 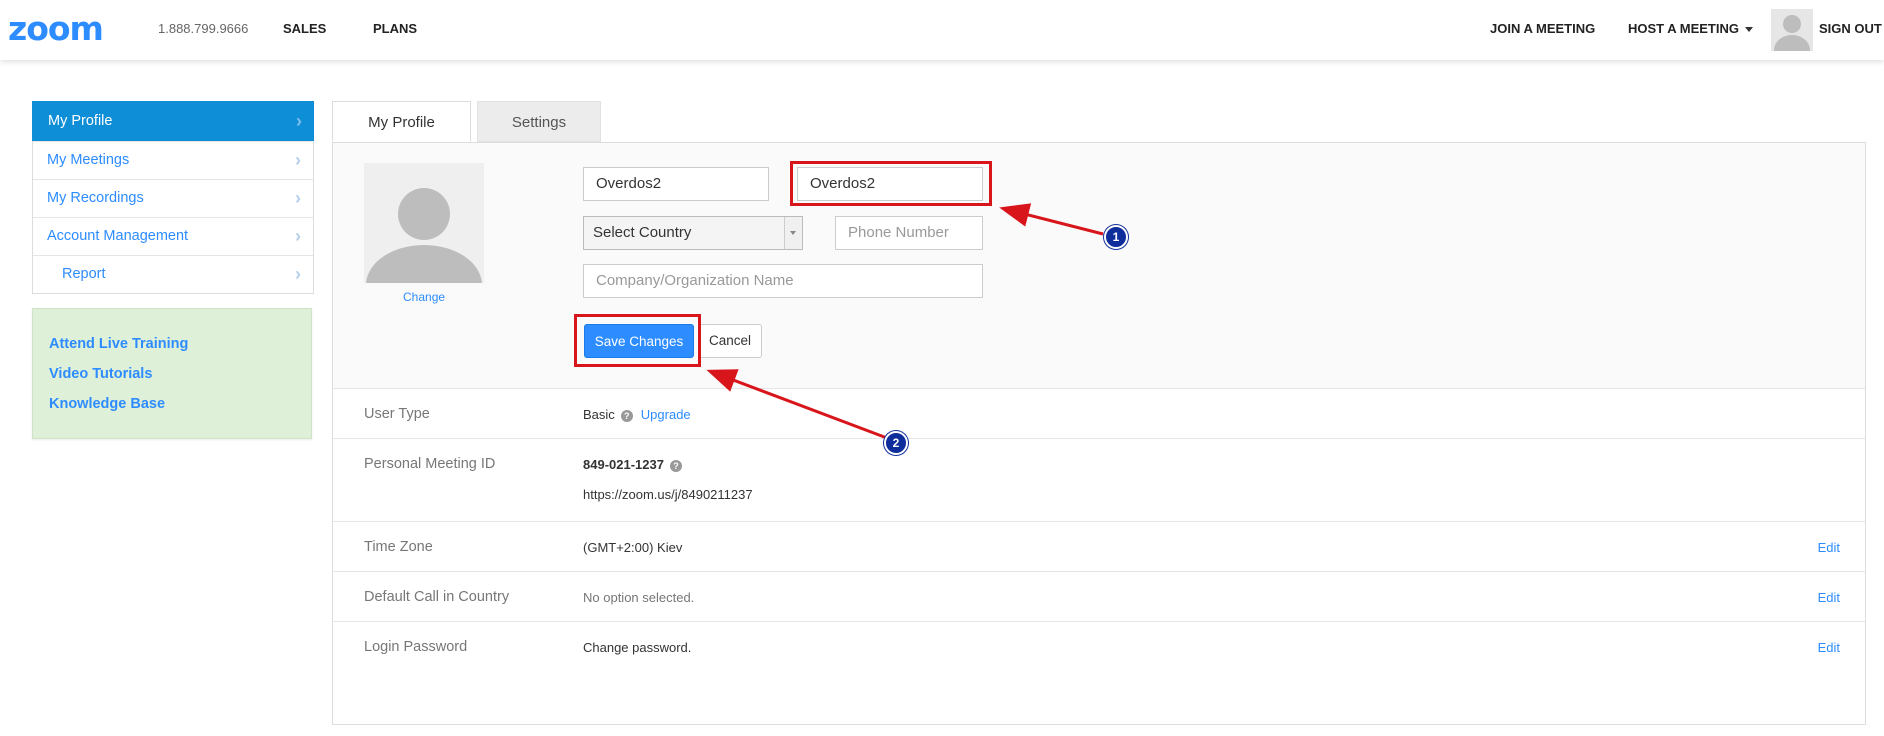 What do you see at coordinates (896, 443) in the screenshot?
I see `annotation-badge-2: 2` at bounding box center [896, 443].